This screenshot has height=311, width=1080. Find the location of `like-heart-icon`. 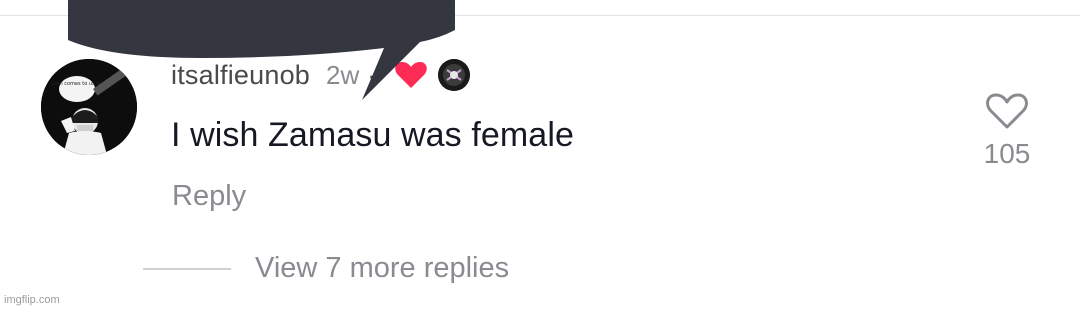

like-heart-icon is located at coordinates (1007, 111).